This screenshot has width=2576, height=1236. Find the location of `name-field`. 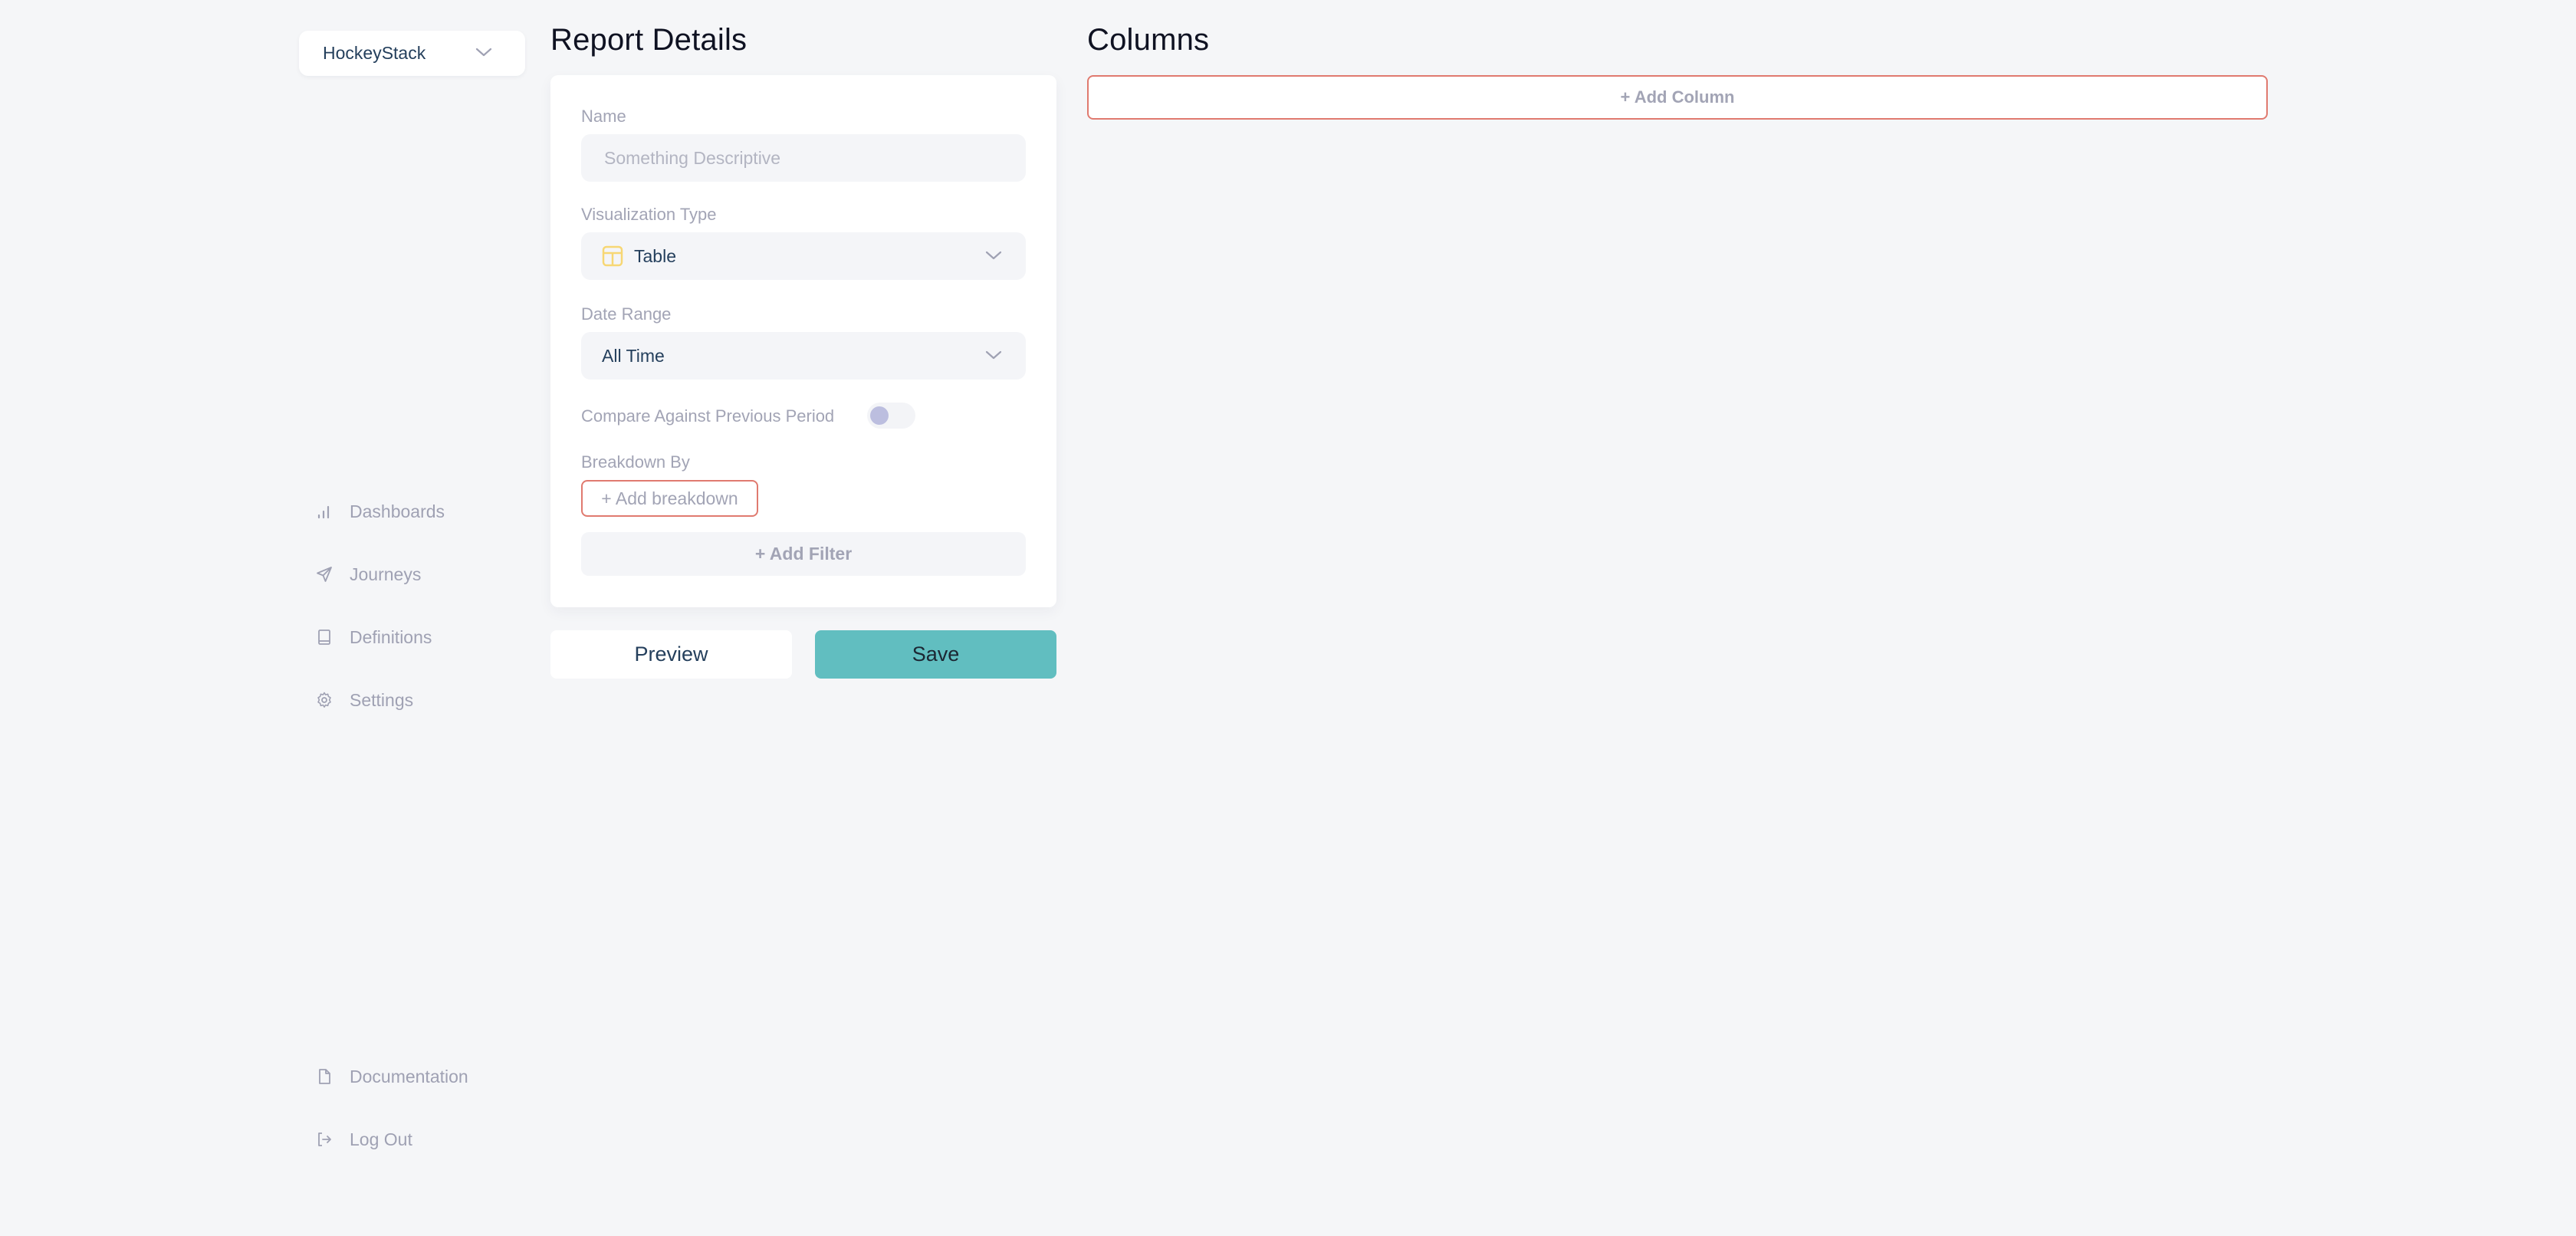

name-field is located at coordinates (803, 158).